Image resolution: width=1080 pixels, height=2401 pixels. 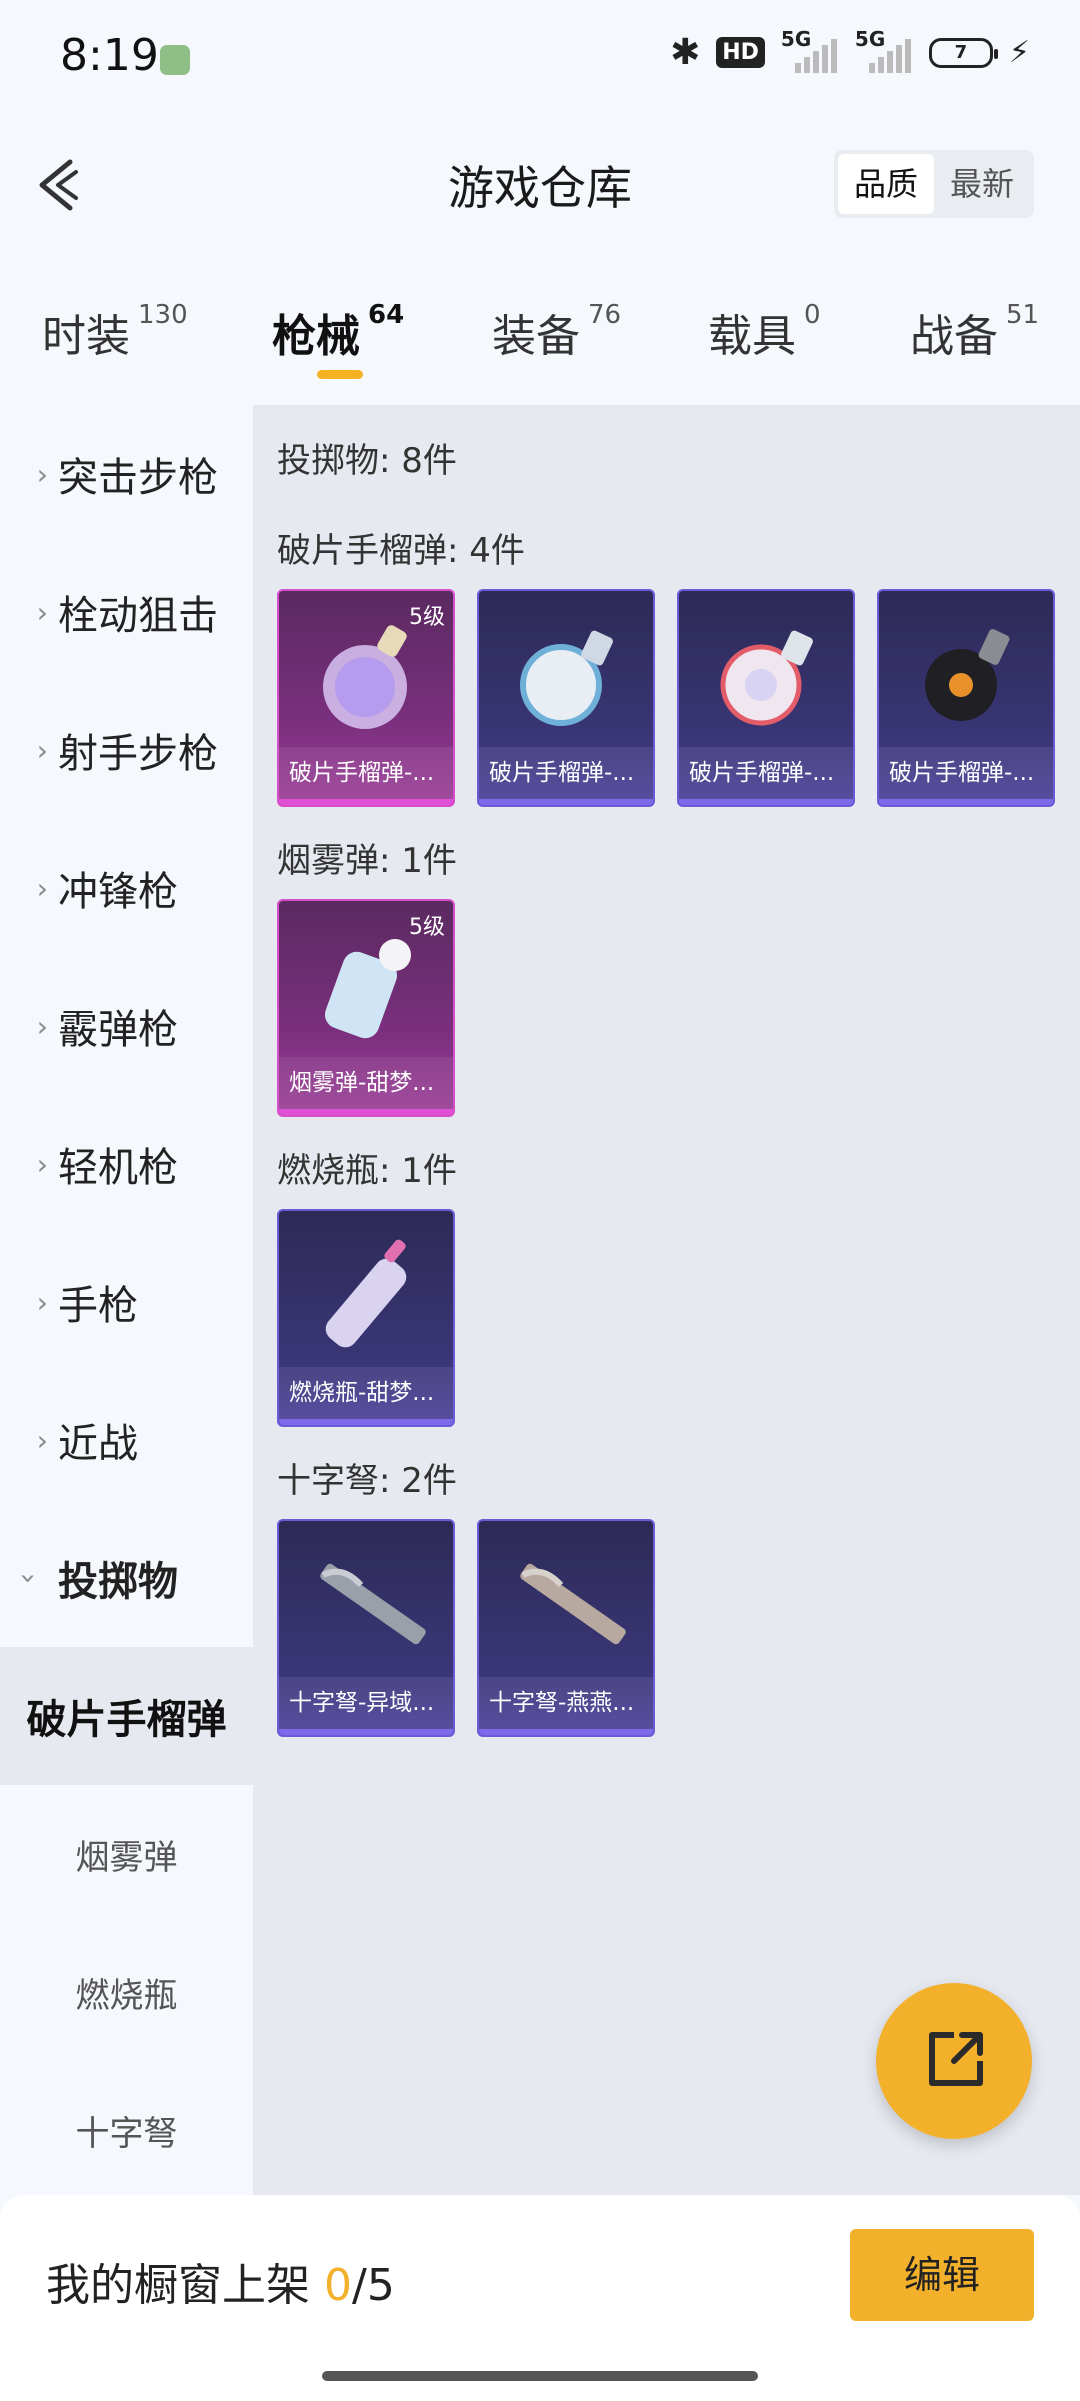 What do you see at coordinates (118, 1030) in the screenshot?
I see `sidebar-item-label: 霰弹枪` at bounding box center [118, 1030].